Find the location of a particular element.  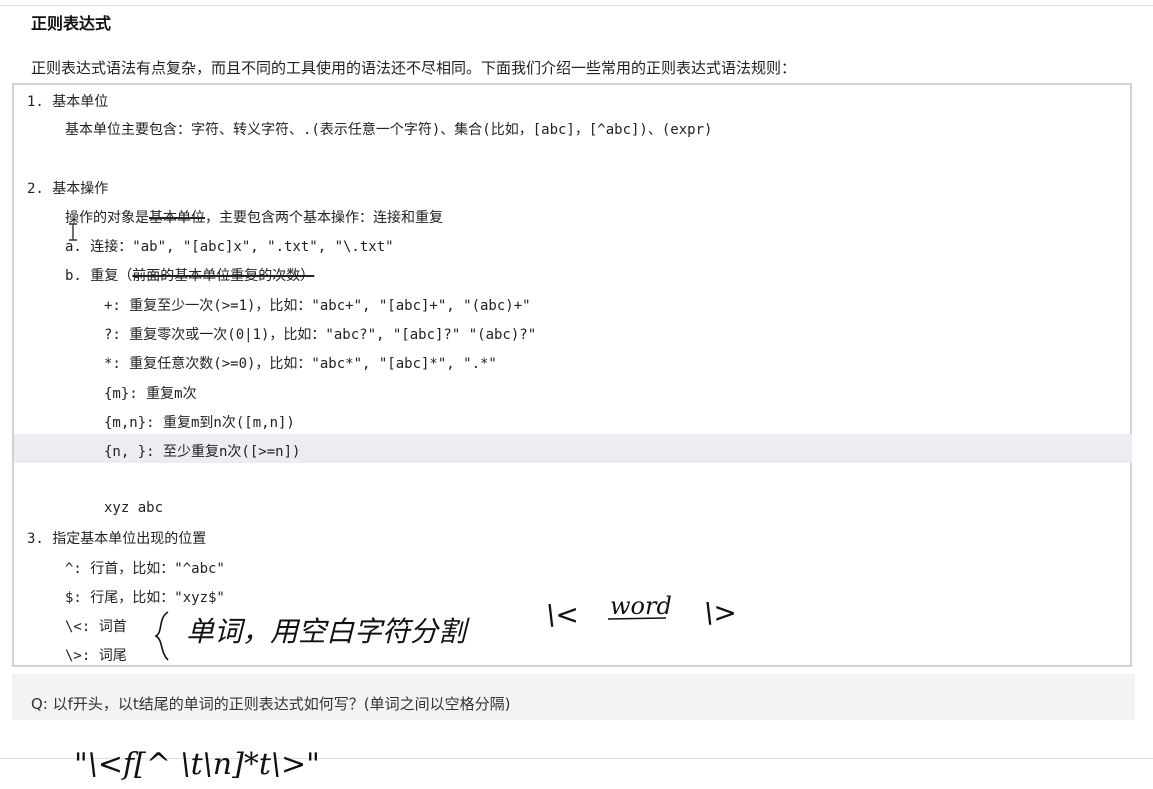

handwritten-word: word is located at coordinates (641, 606).